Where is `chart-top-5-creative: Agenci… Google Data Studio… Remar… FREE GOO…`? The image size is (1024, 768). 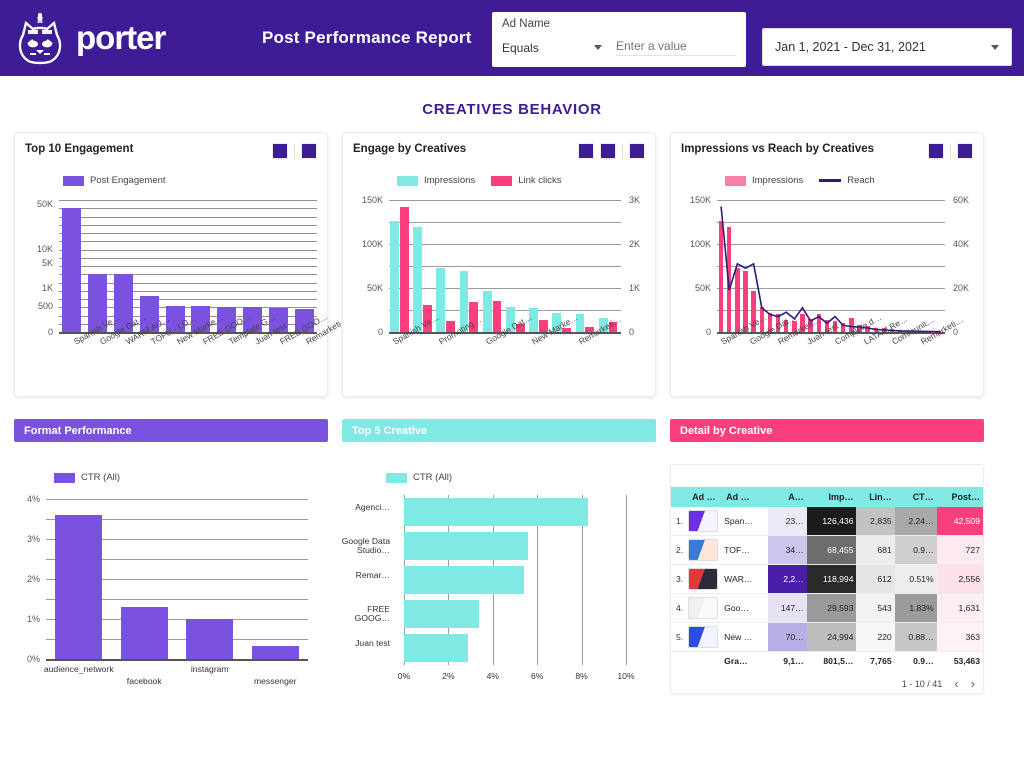 chart-top-5-creative: Agenci… Google Data Studio… Remar… FREE GOO… is located at coordinates (499, 596).